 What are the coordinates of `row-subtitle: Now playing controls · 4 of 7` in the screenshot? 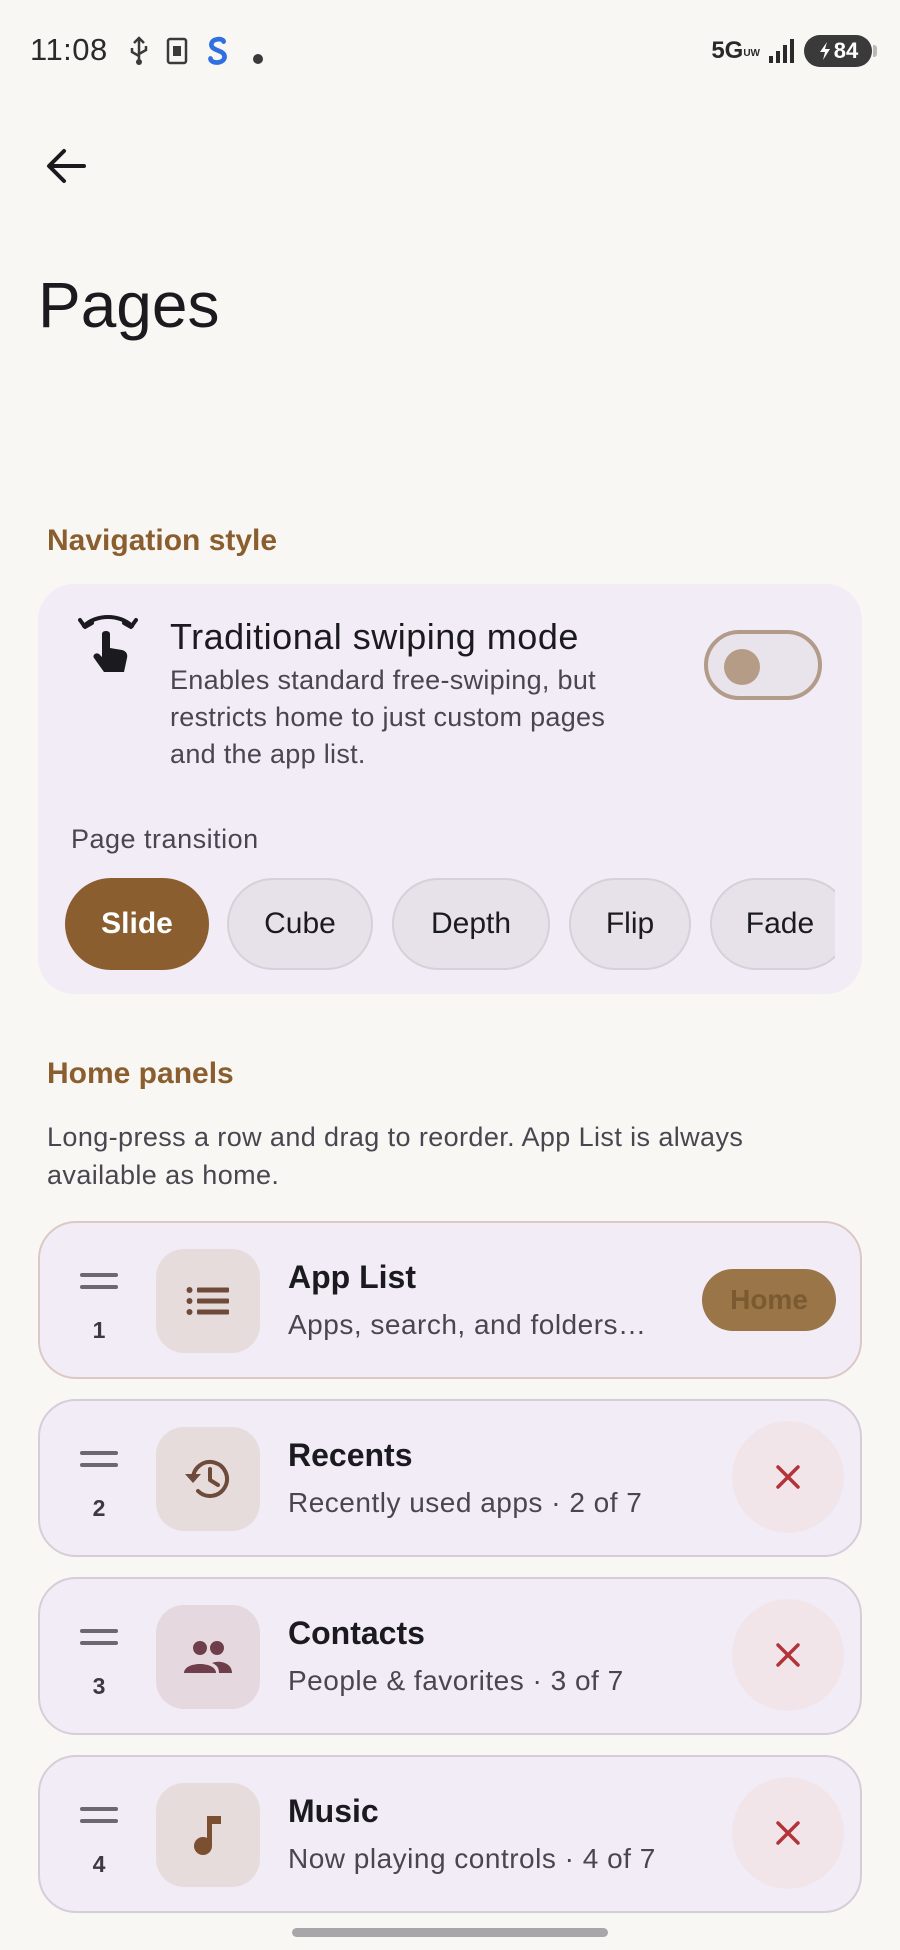 It's located at (472, 1858).